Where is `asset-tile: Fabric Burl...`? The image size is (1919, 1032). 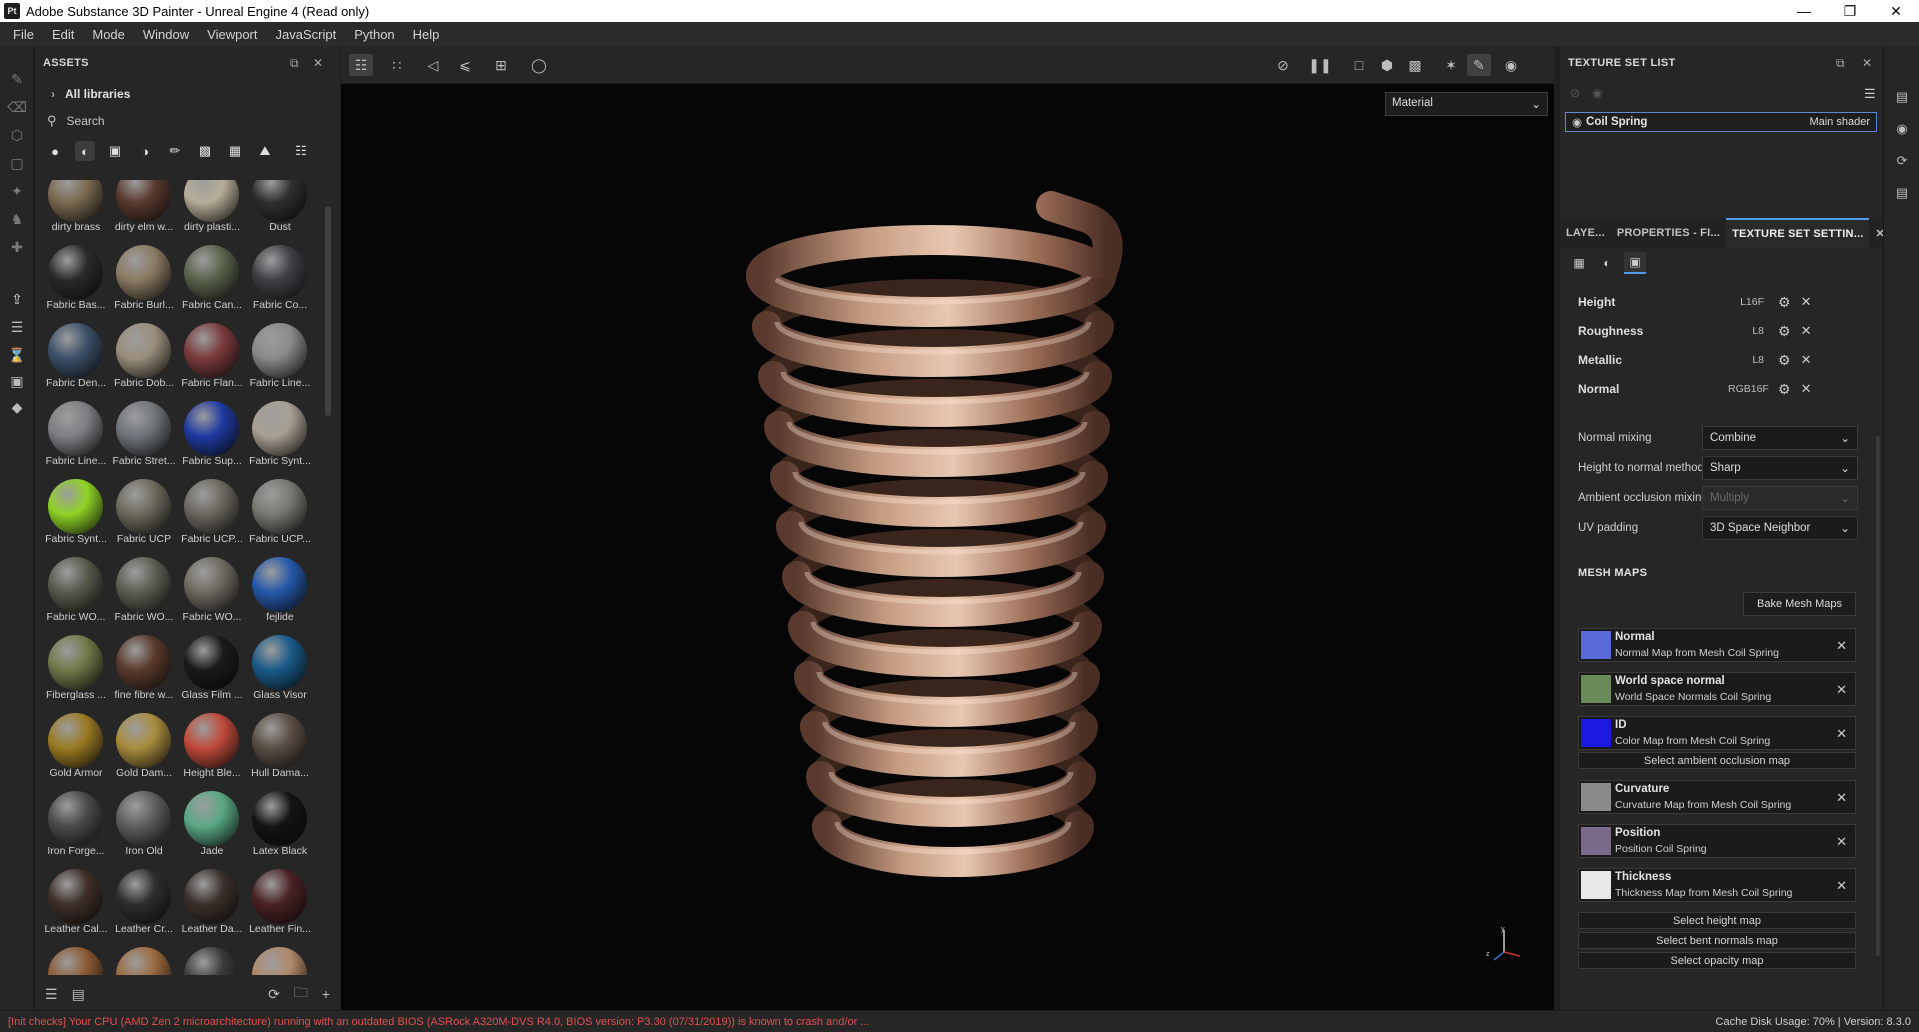 asset-tile: Fabric Burl... is located at coordinates (144, 281).